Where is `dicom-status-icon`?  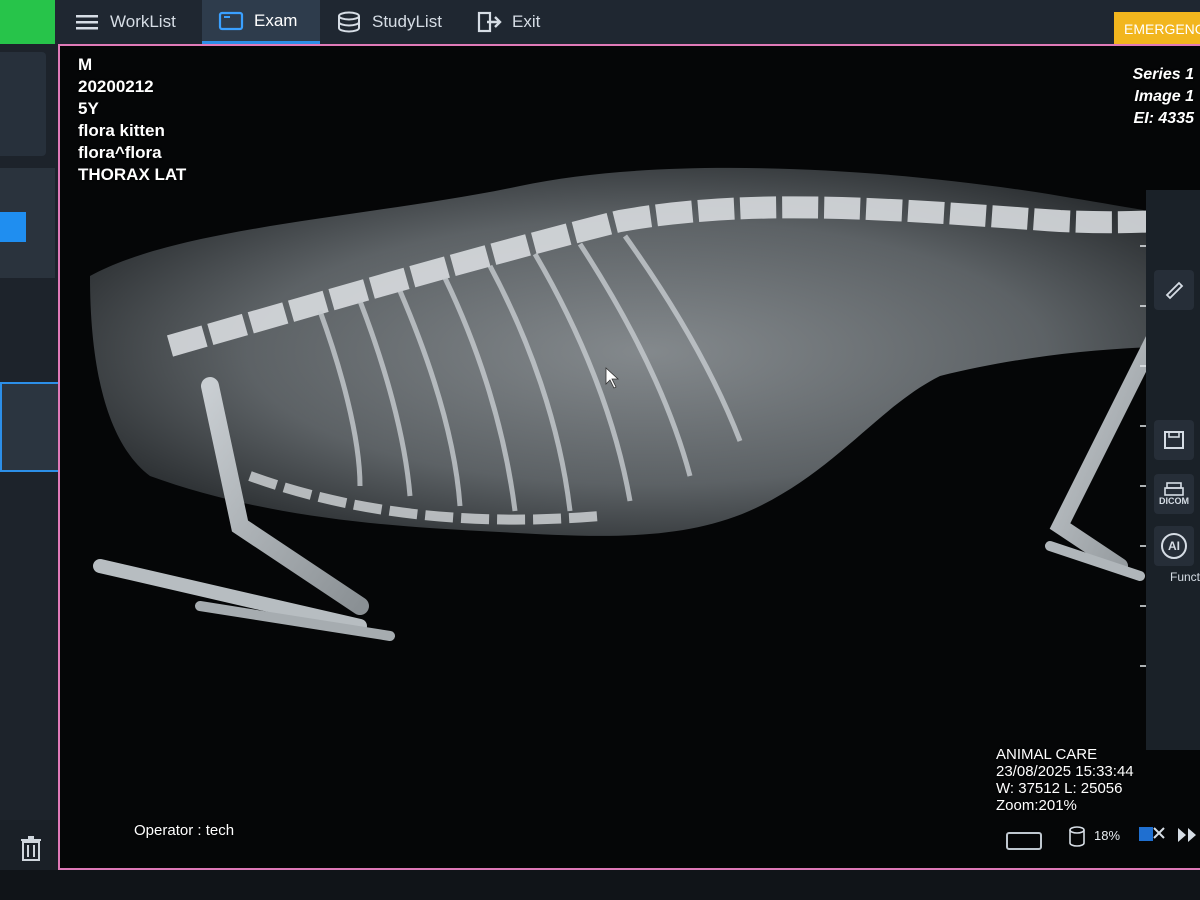
dicom-status-icon is located at coordinates (1152, 835).